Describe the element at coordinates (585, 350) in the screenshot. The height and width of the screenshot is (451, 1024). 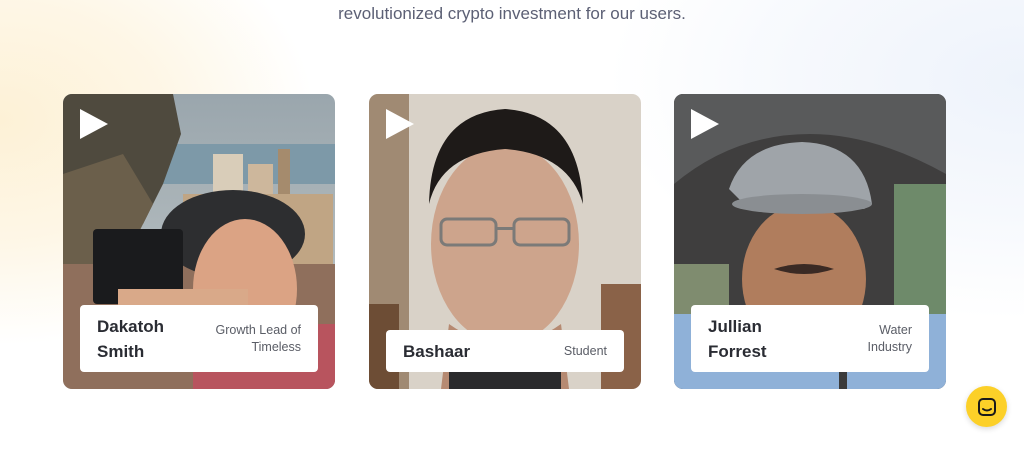
I see `testimonial-role: Student` at that location.